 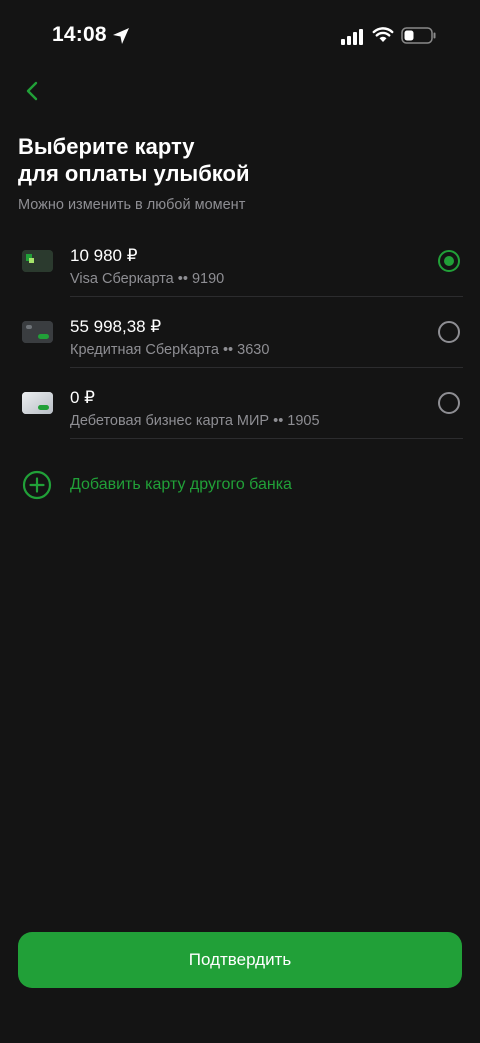 I want to click on page-title: Выберите карту для оплаты улыбкой, so click(x=238, y=160).